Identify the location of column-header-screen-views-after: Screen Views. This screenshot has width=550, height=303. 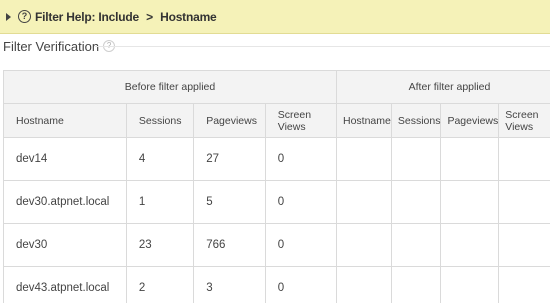
(524, 120).